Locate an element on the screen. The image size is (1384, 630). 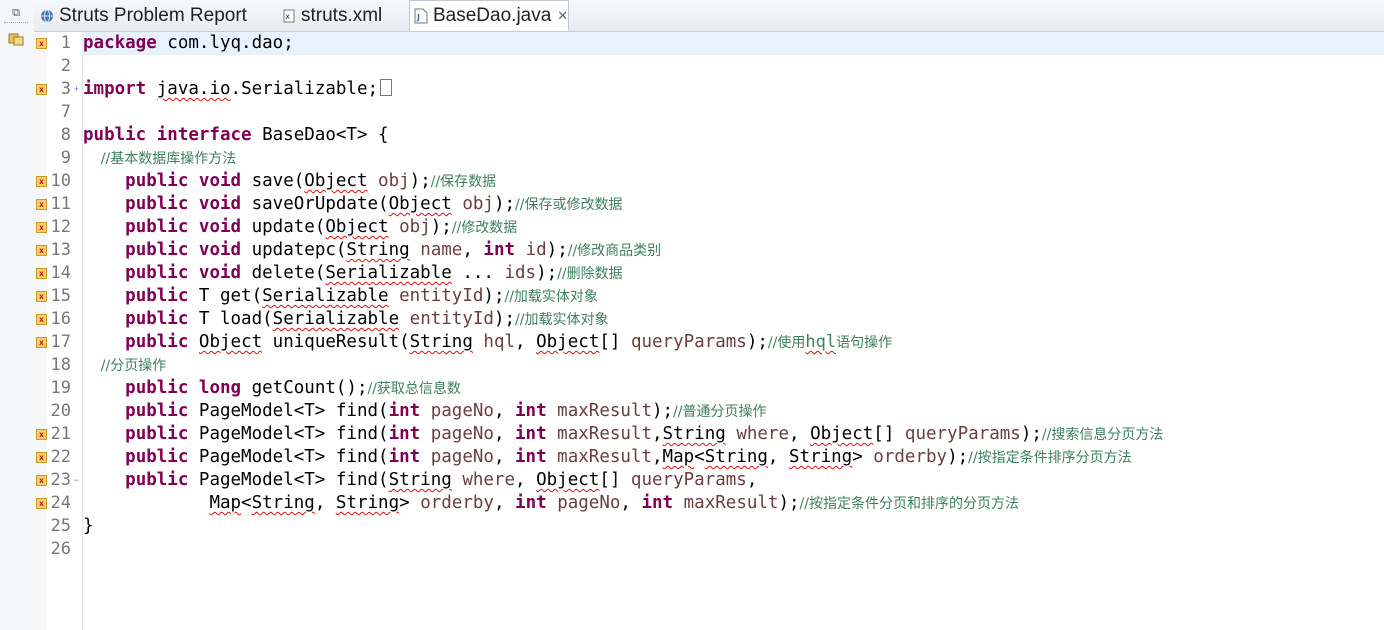
expand-fold-icon: + is located at coordinates (76, 89).